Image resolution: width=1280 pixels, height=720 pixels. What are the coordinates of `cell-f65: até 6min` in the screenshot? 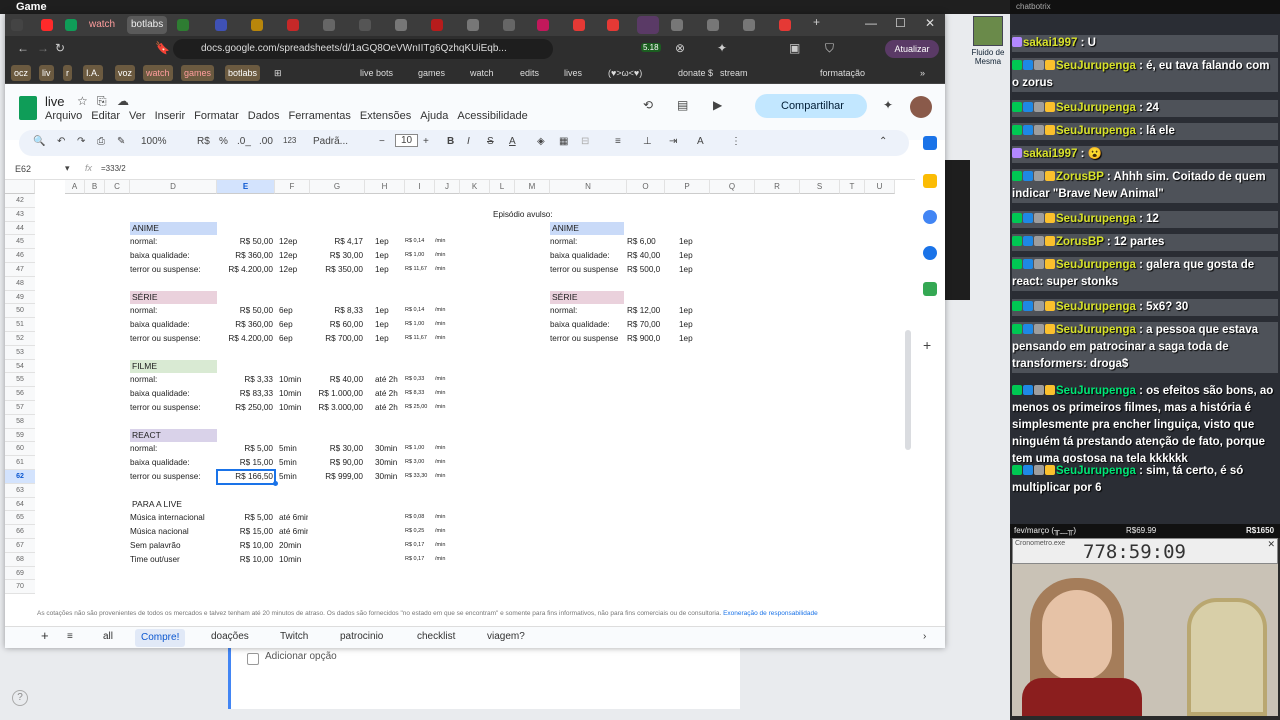 It's located at (291, 518).